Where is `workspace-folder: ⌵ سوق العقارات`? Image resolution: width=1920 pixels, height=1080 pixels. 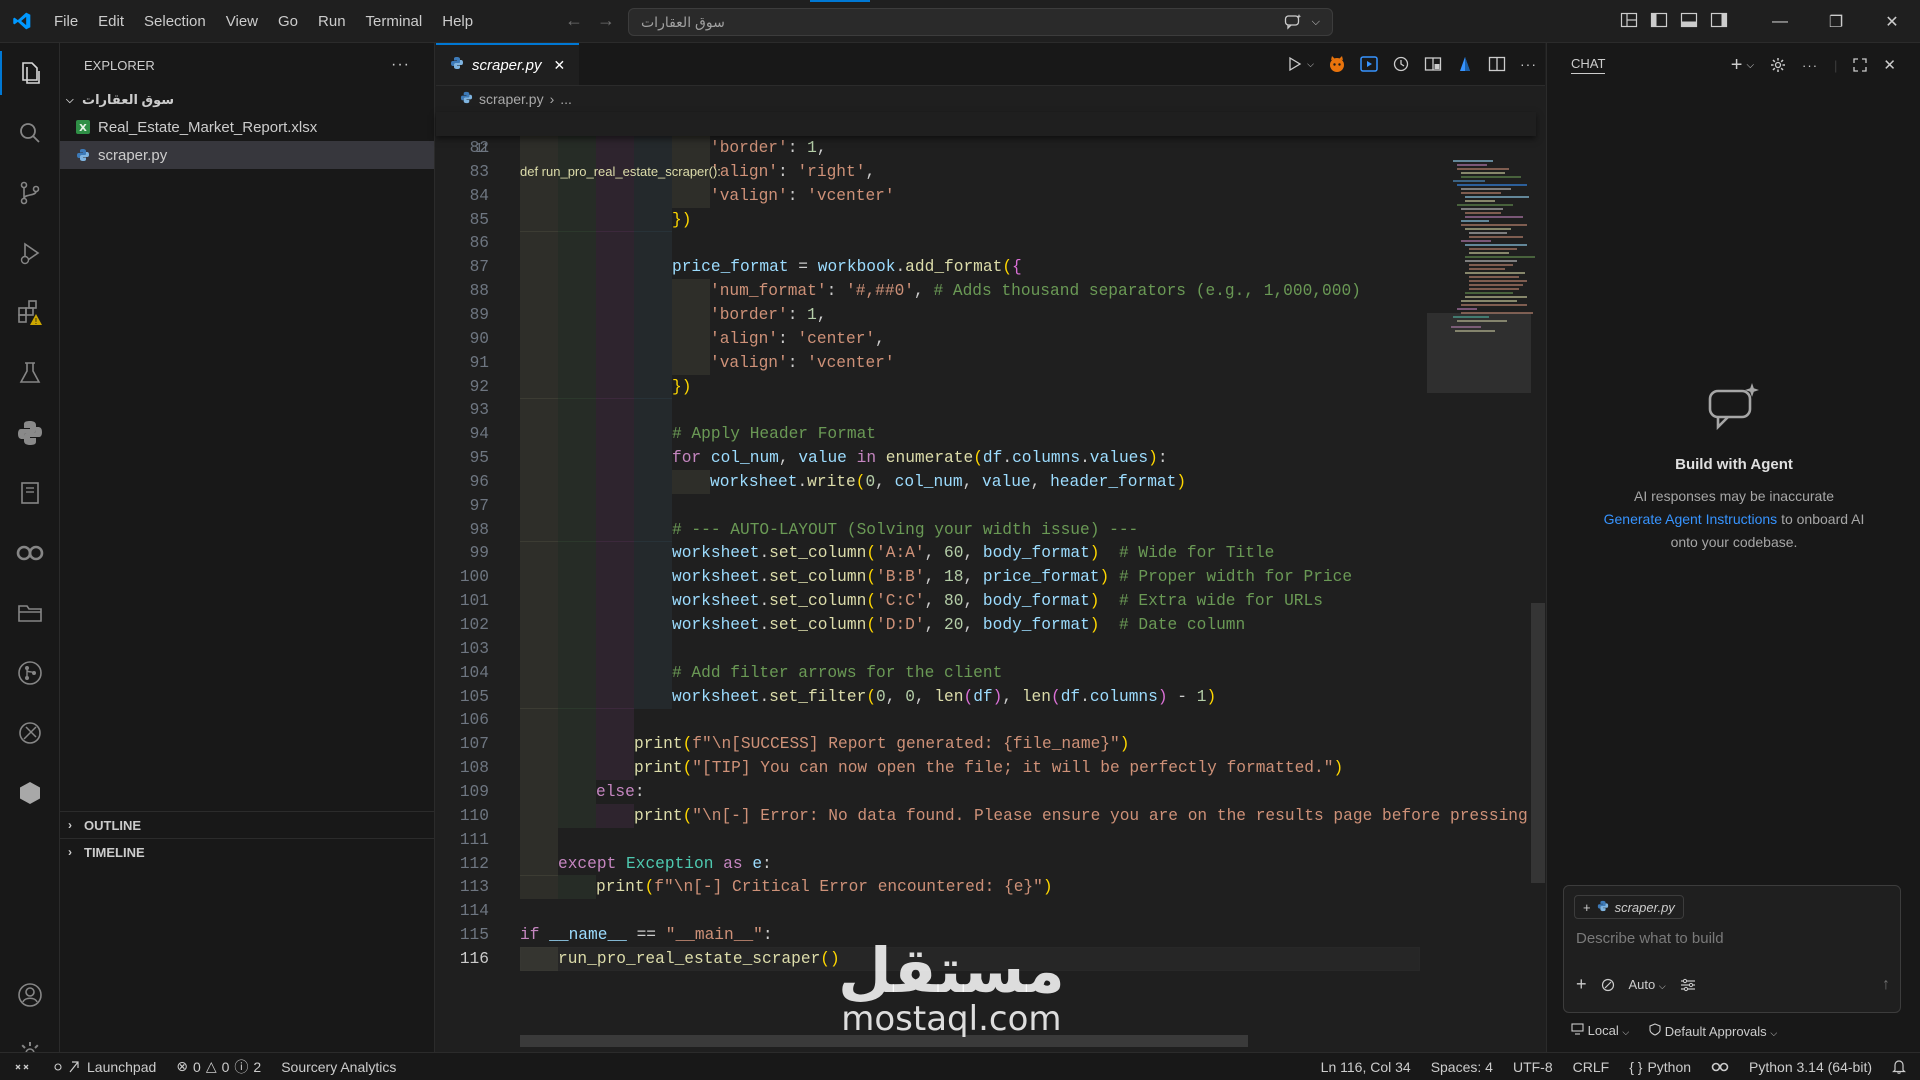
workspace-folder: ⌵ سوق العقارات is located at coordinates (247, 100).